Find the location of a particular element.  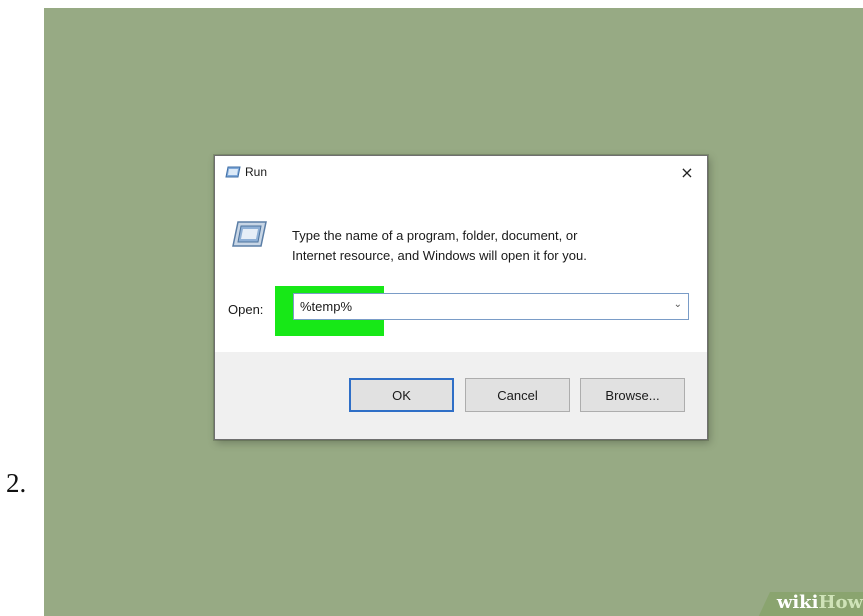

run-title-icon is located at coordinates (233, 172).